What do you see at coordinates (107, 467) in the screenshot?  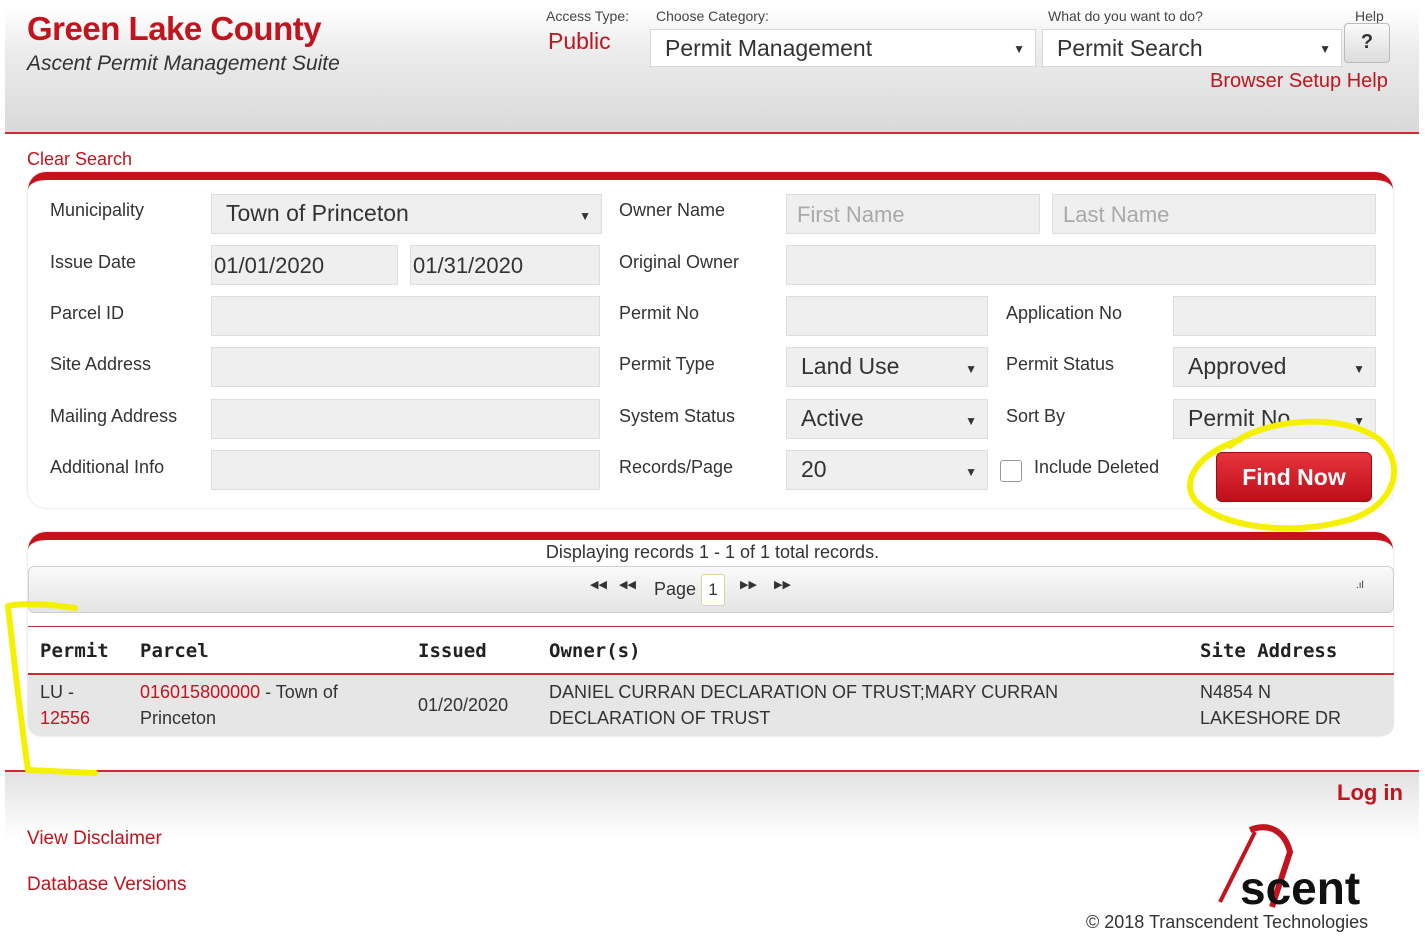 I see `additional-info-label: Additional Info` at bounding box center [107, 467].